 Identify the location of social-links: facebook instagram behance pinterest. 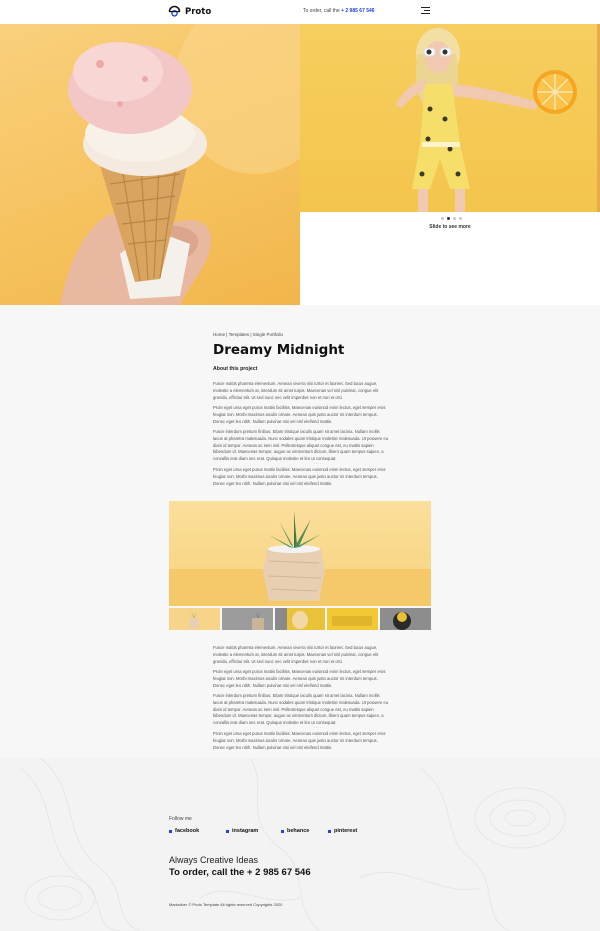
(273, 831).